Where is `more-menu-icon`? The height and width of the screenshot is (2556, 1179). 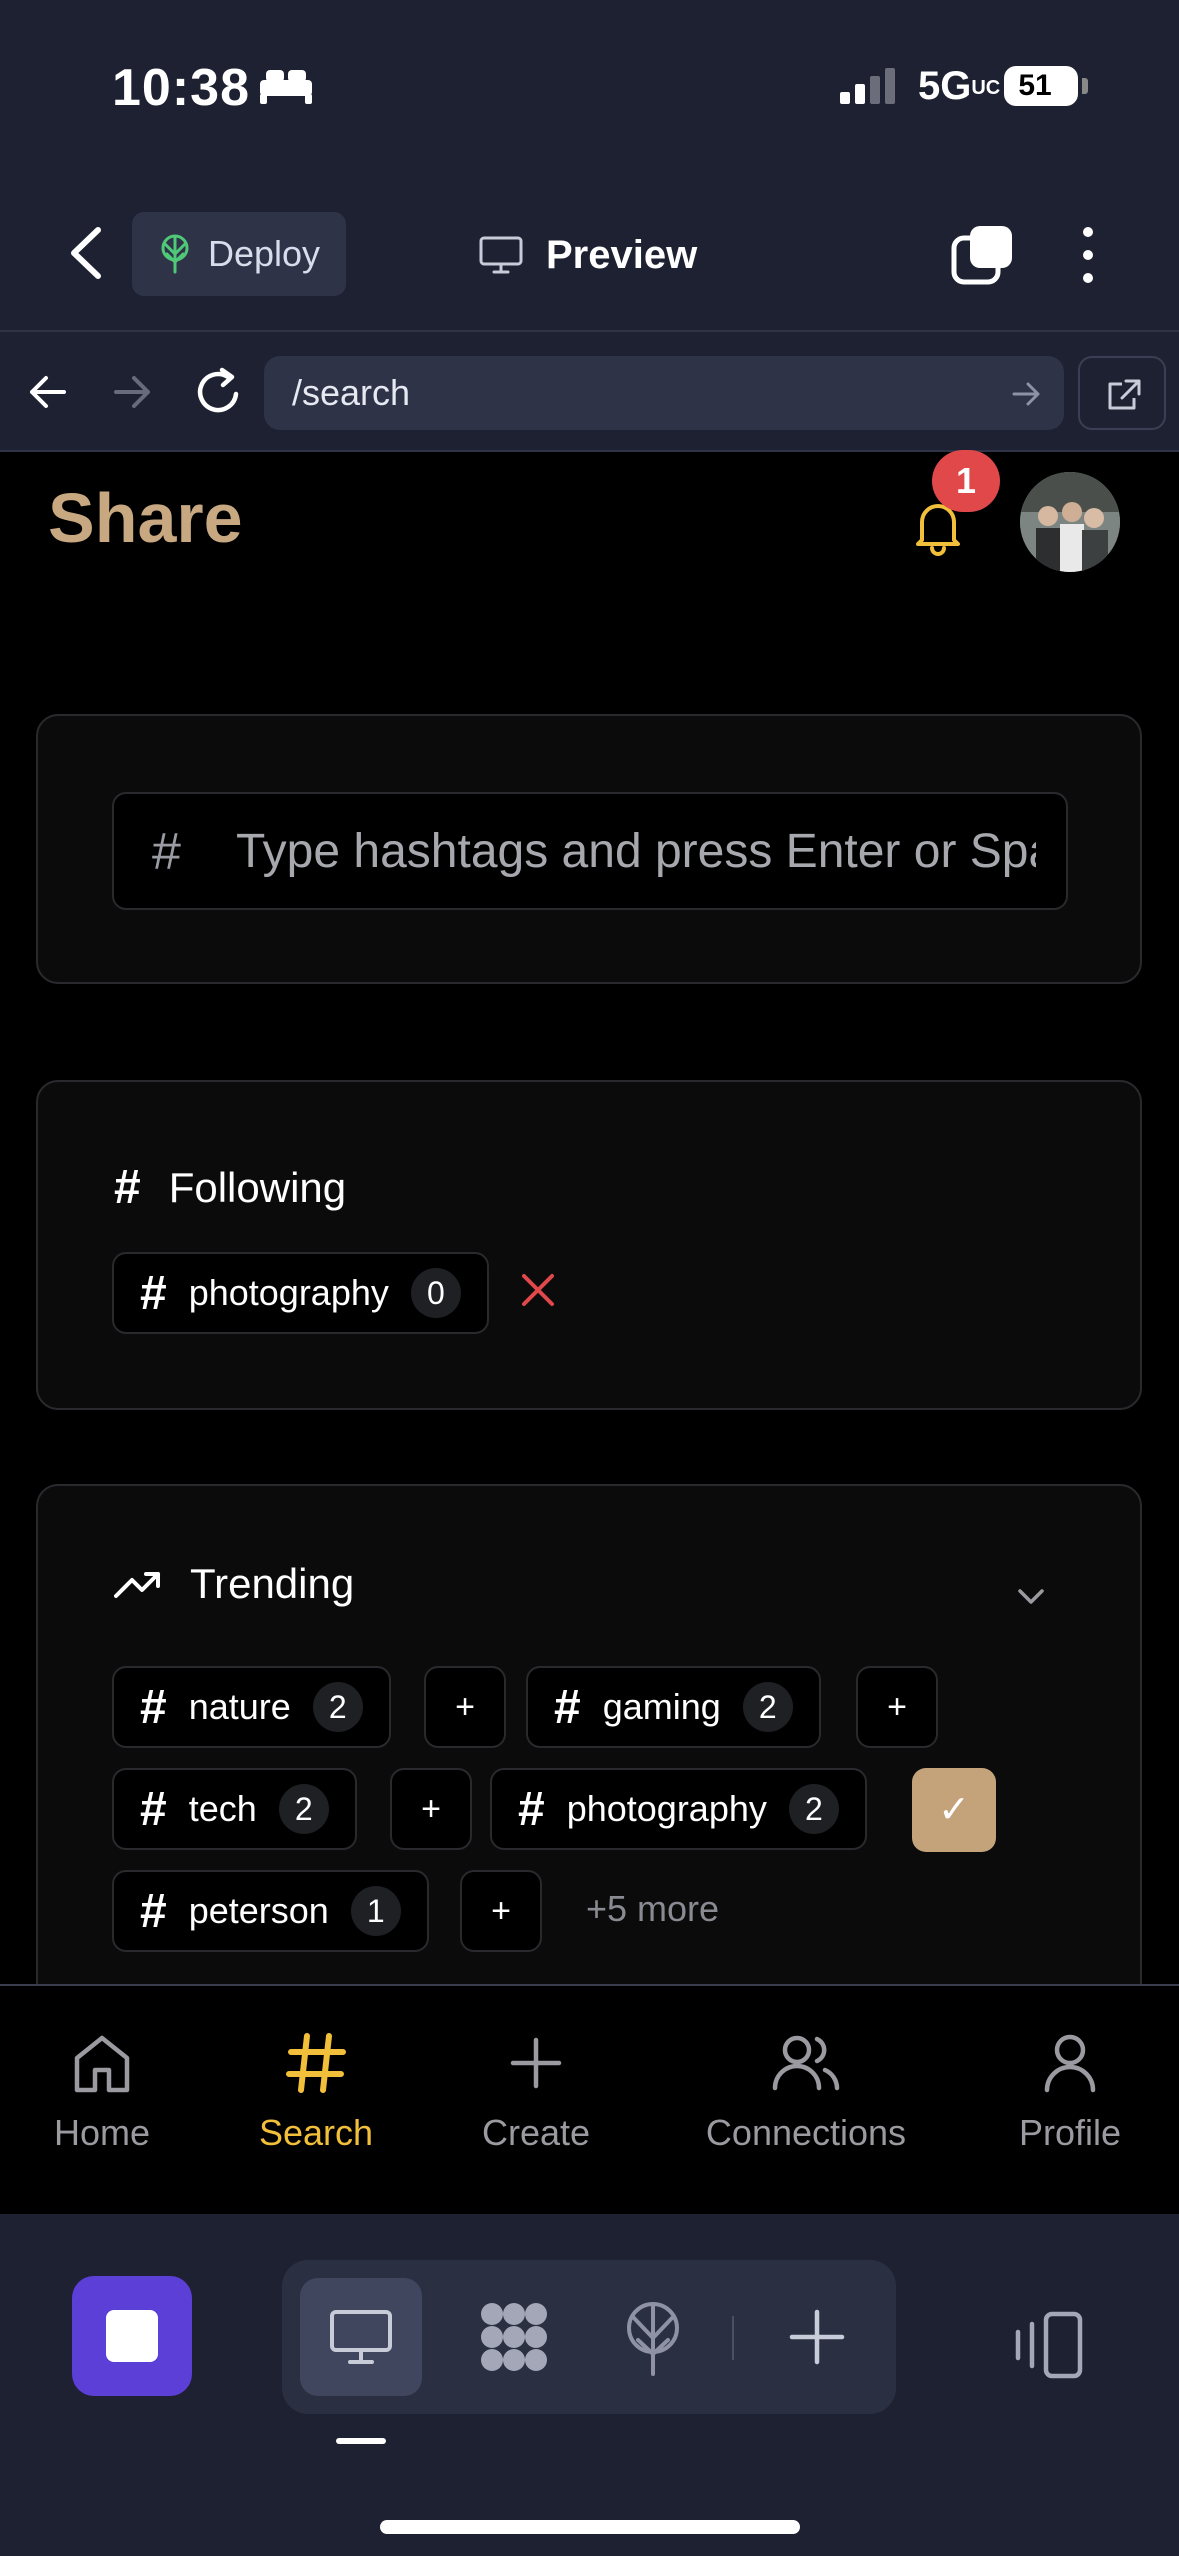 more-menu-icon is located at coordinates (1088, 255).